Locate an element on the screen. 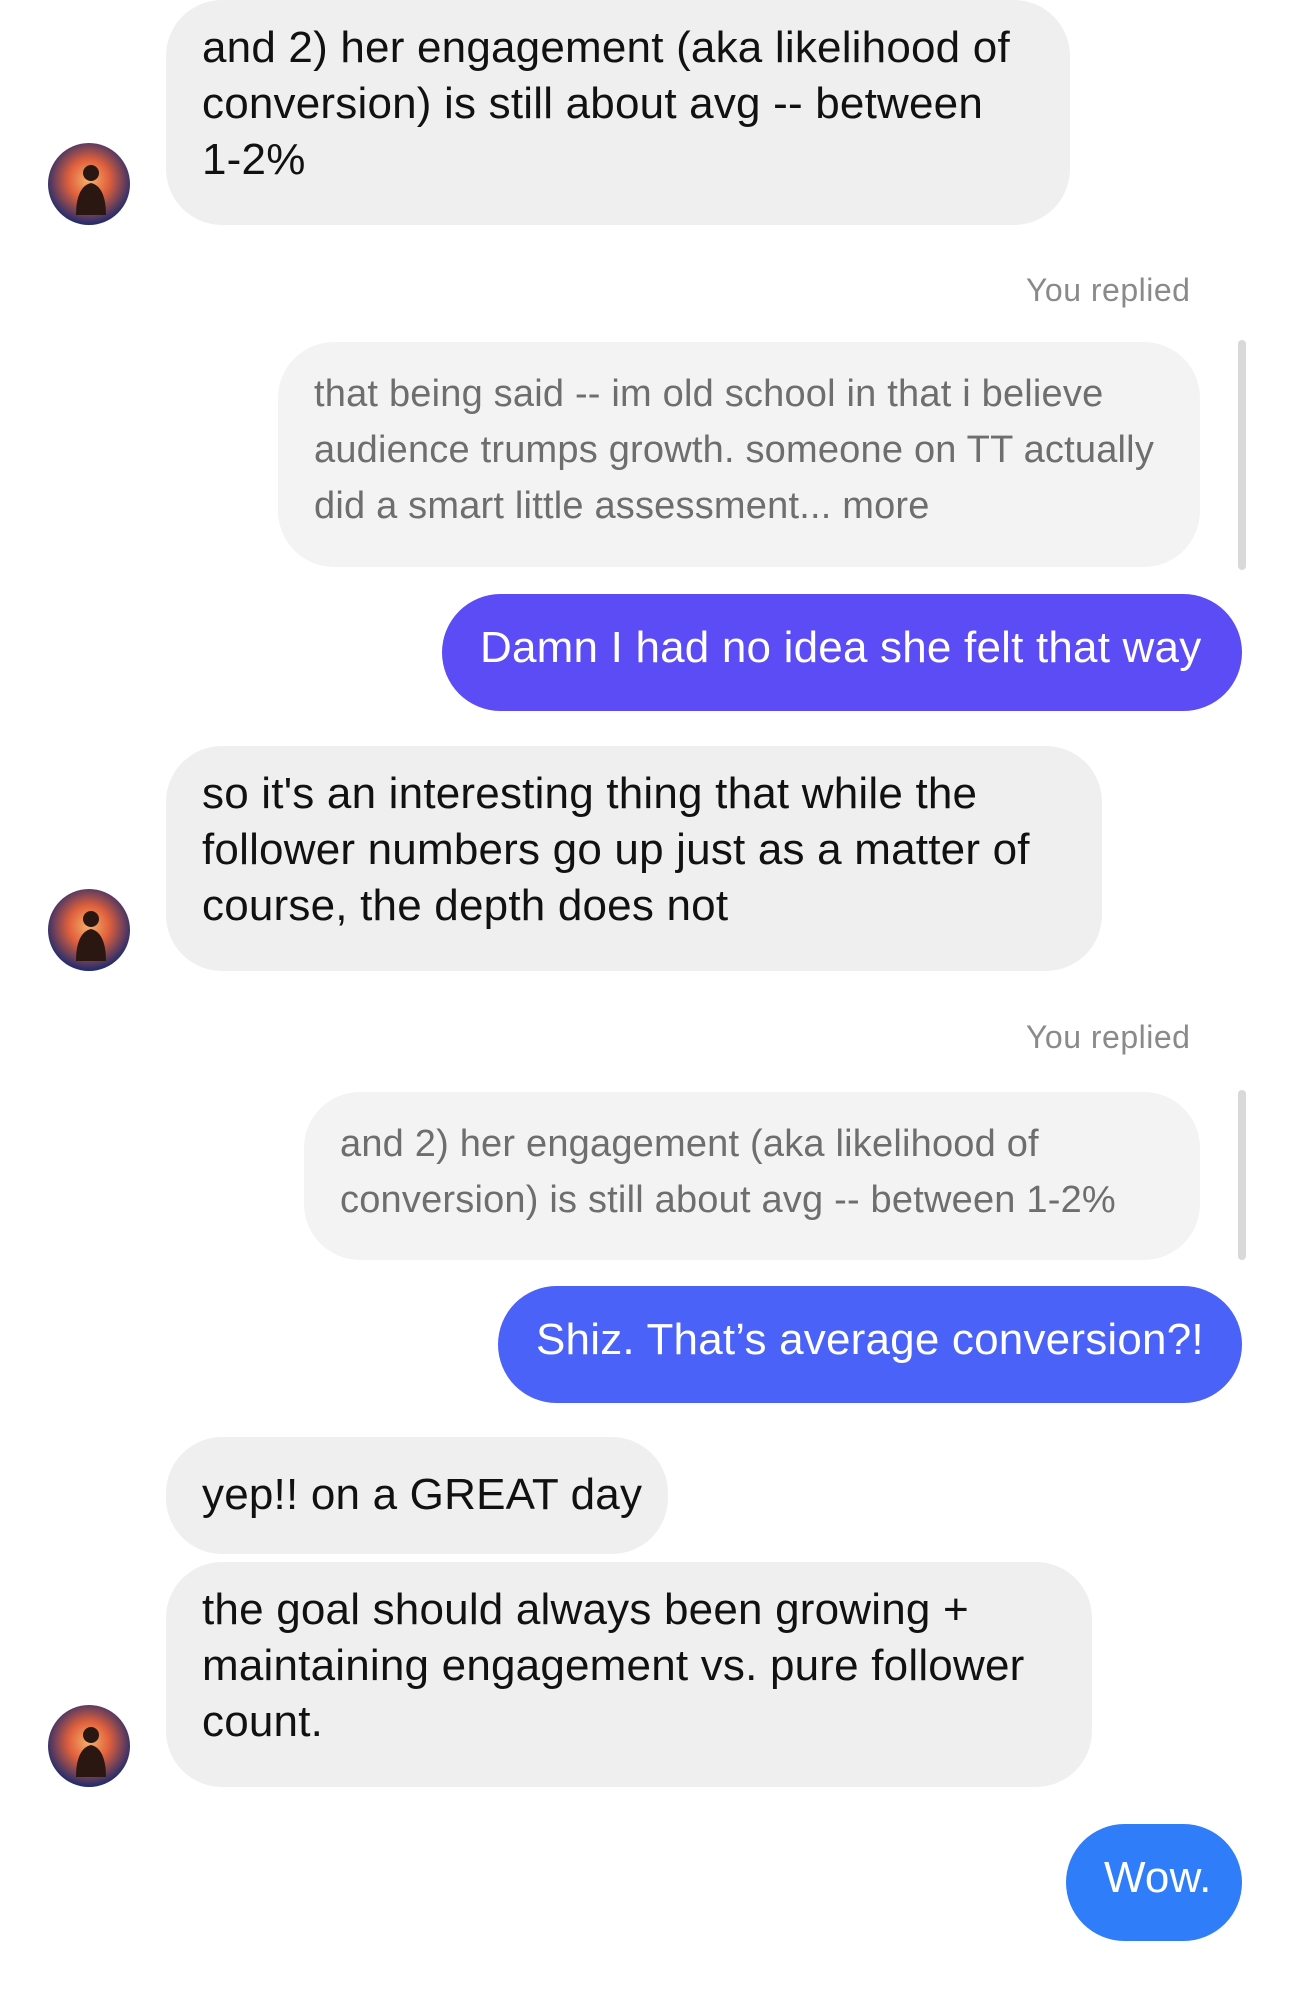  outgoing-message: Wow. is located at coordinates (1154, 1882).